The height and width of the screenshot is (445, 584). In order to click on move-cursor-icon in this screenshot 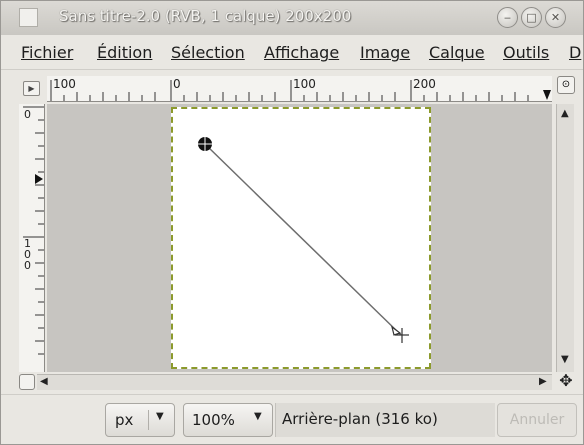, I will do `click(400, 334)`.